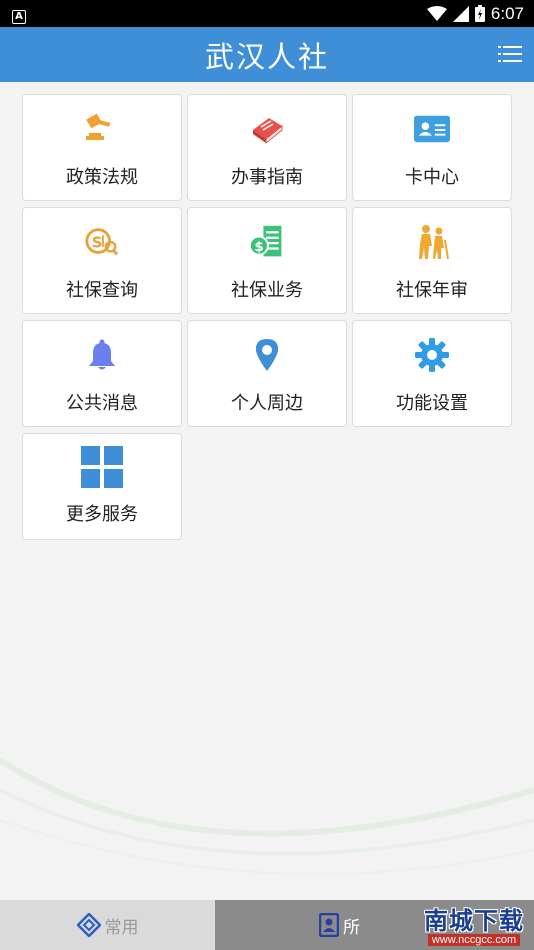  What do you see at coordinates (267, 242) in the screenshot?
I see `si-business-icon: $` at bounding box center [267, 242].